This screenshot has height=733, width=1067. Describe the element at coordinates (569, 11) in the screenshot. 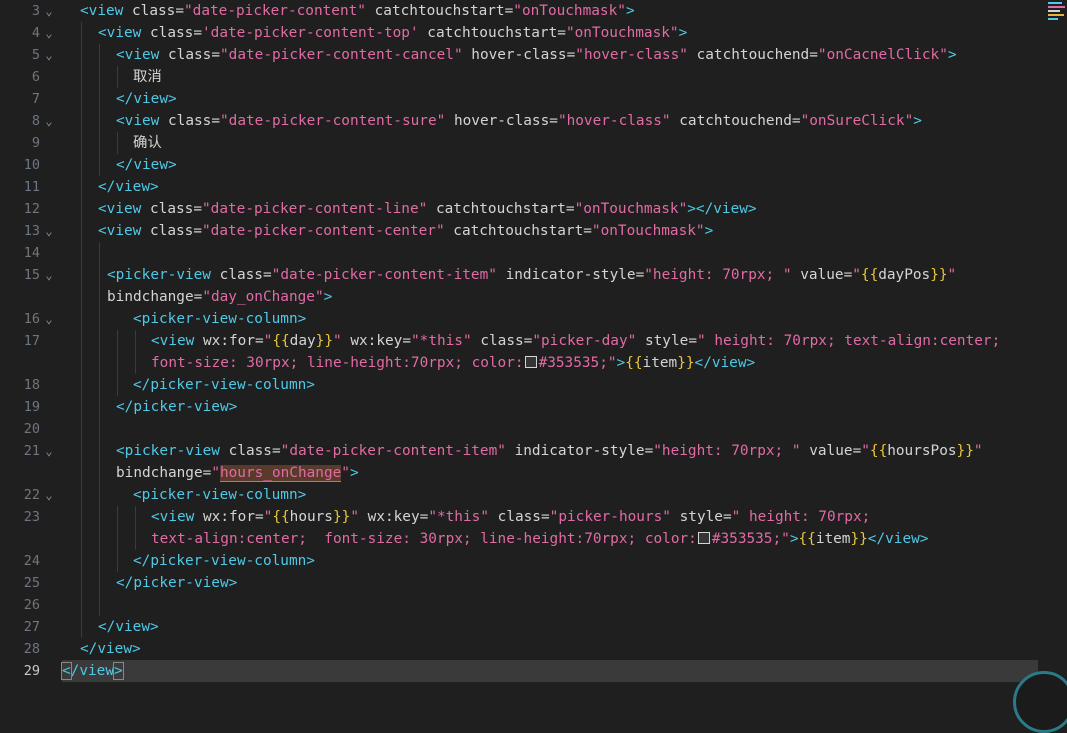

I see `attr-value: onTouchmask` at that location.